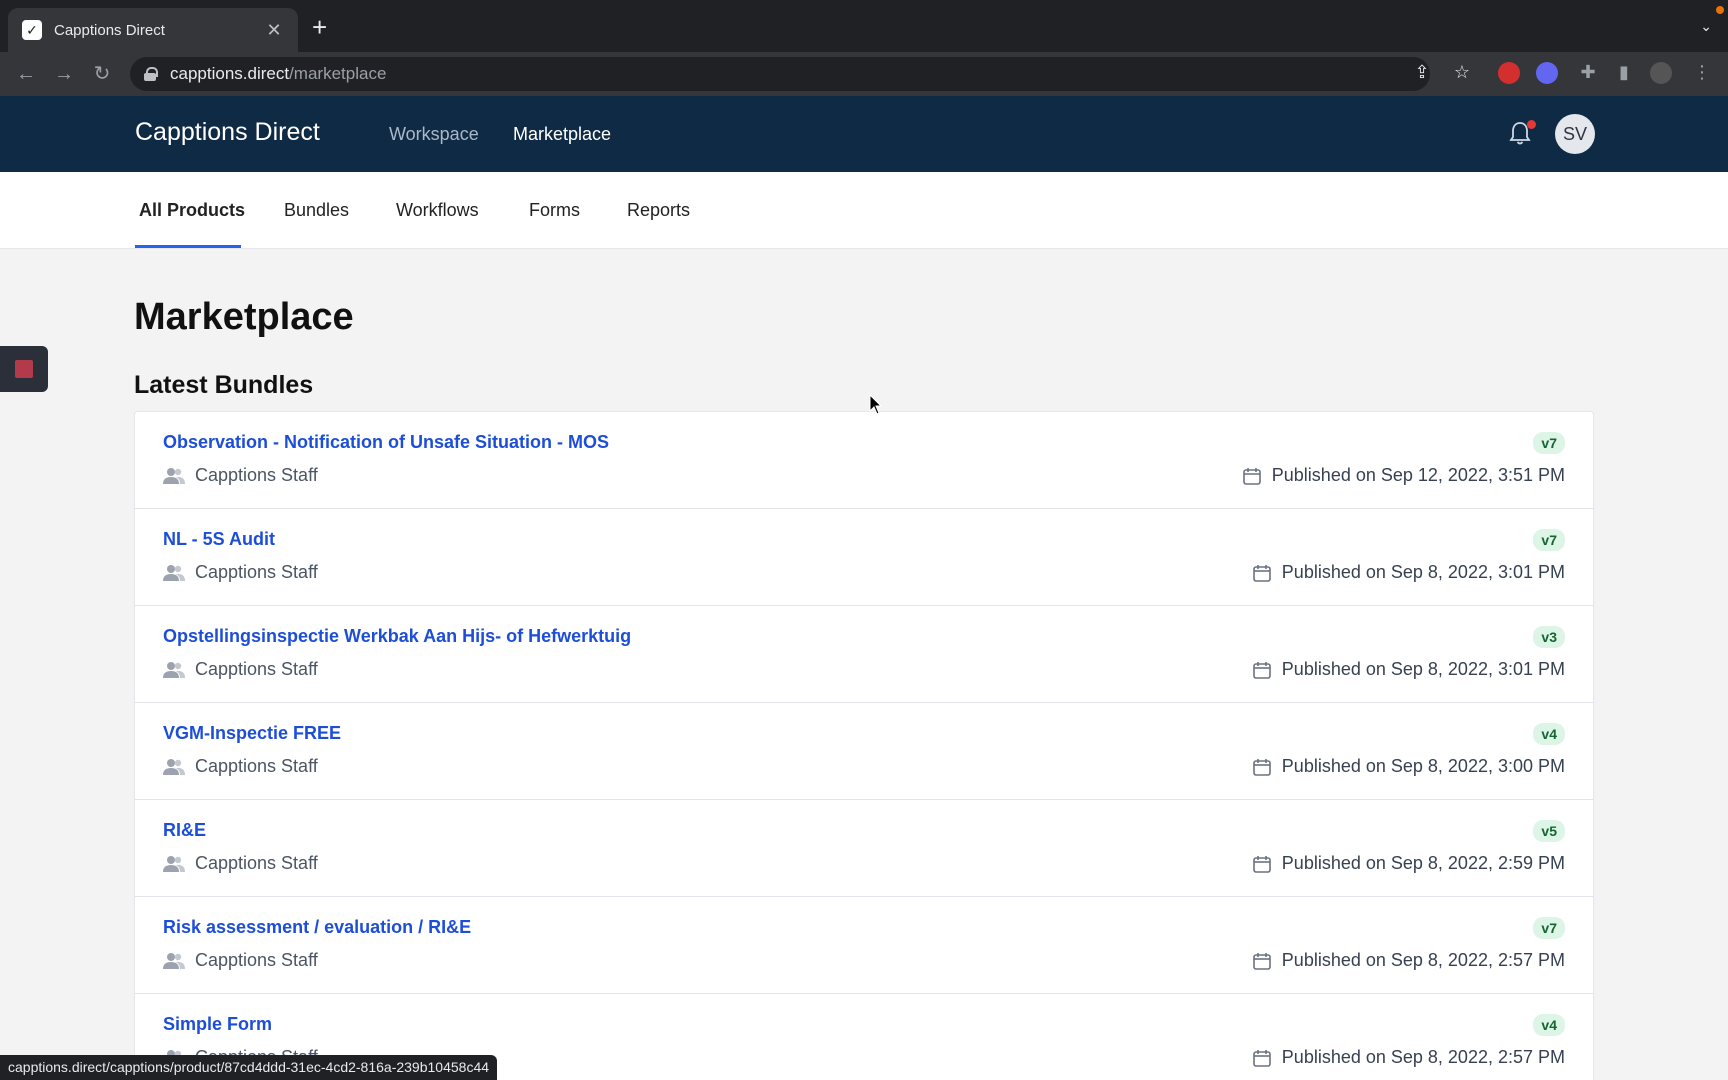 The width and height of the screenshot is (1728, 1080). What do you see at coordinates (1720, 10) in the screenshot?
I see `recording-dot` at bounding box center [1720, 10].